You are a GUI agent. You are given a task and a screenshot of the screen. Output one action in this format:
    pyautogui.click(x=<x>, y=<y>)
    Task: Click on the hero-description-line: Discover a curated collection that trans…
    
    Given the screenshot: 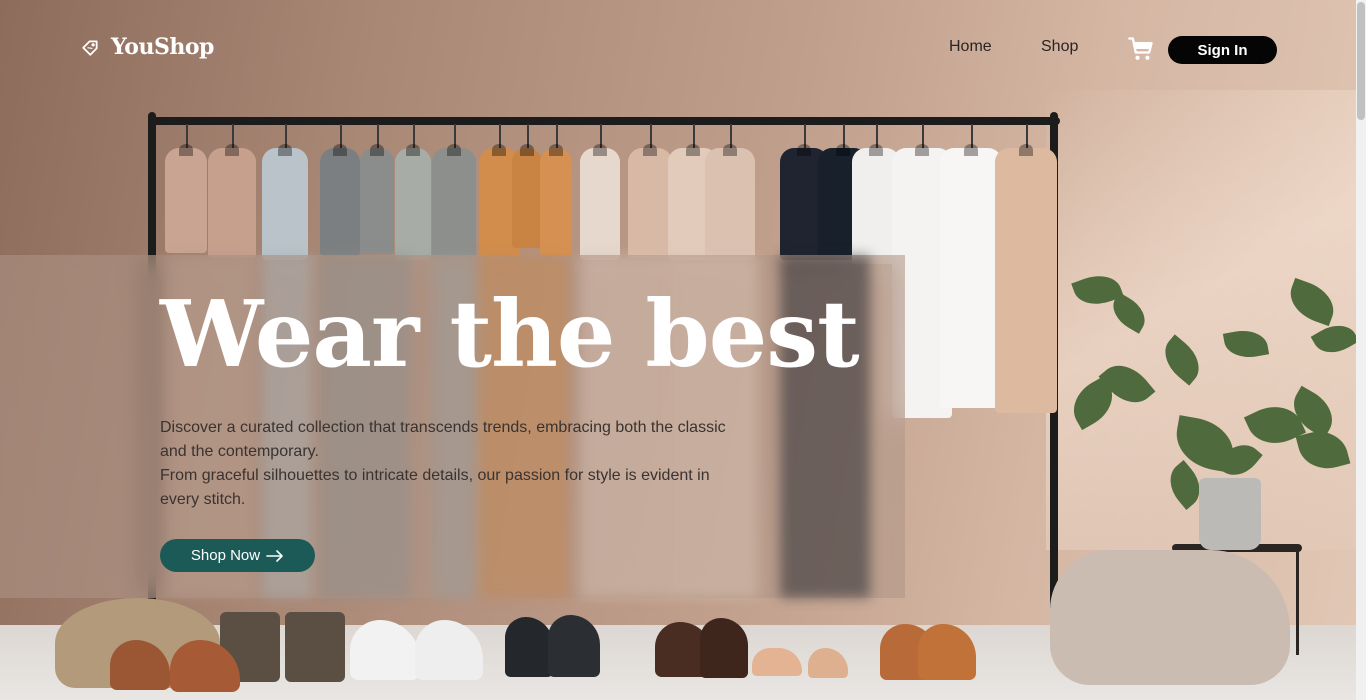 What is the action you would take?
    pyautogui.click(x=443, y=439)
    